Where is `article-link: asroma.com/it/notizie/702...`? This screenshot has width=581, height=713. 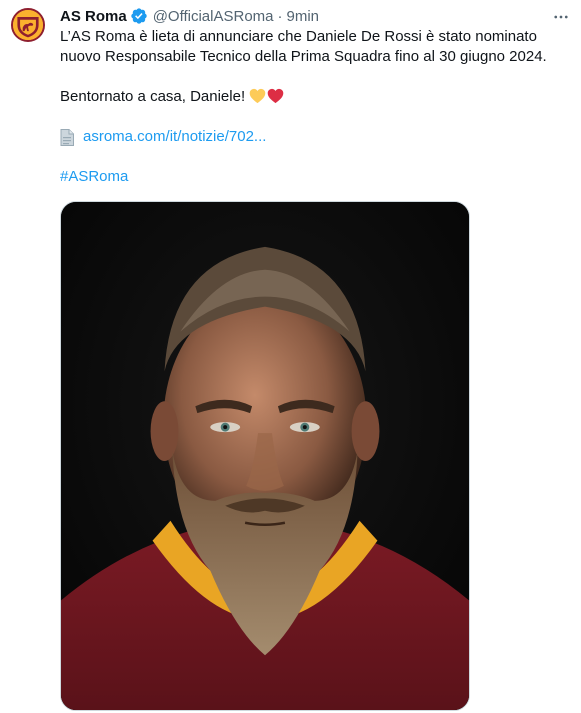 article-link: asroma.com/it/notizie/702... is located at coordinates (317, 137).